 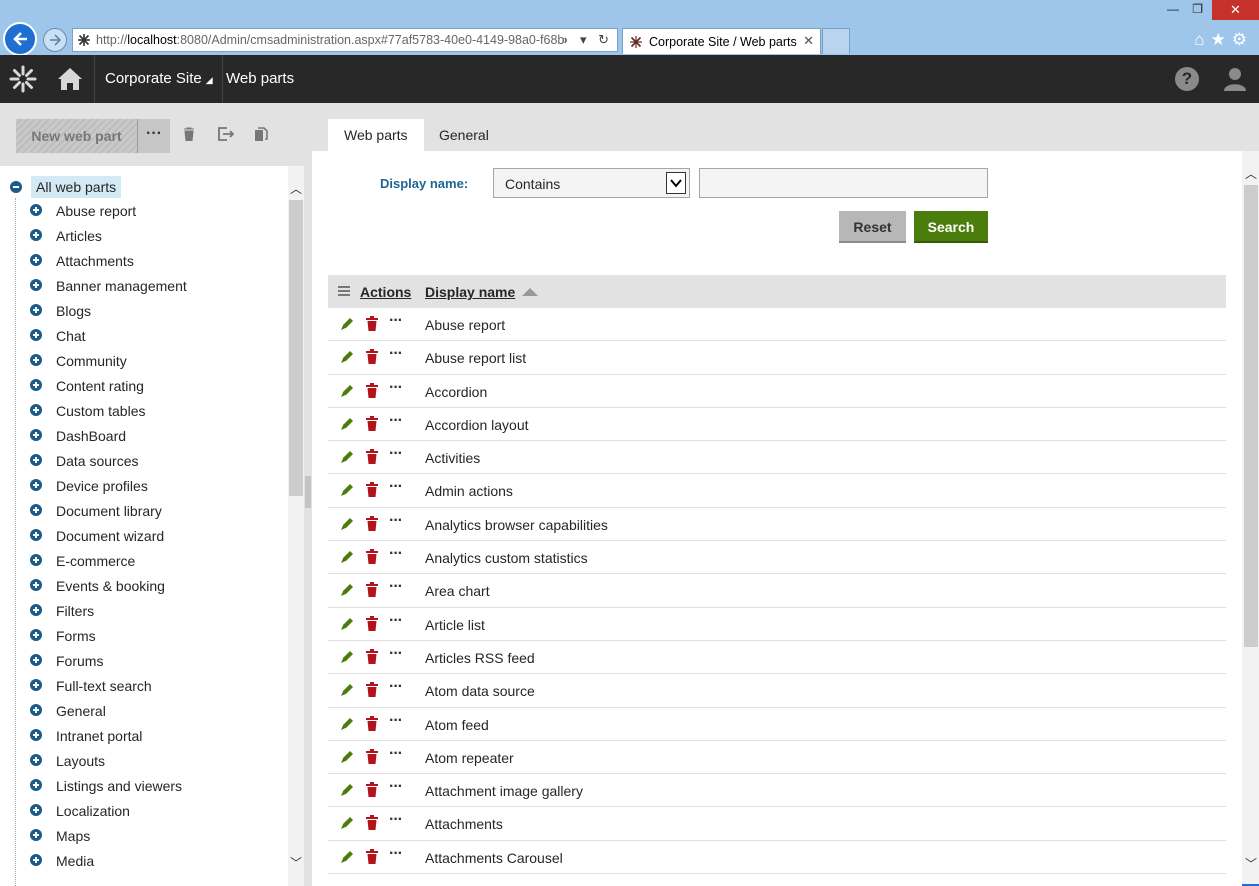 I want to click on tree-item-label: DashBoard, so click(x=91, y=436).